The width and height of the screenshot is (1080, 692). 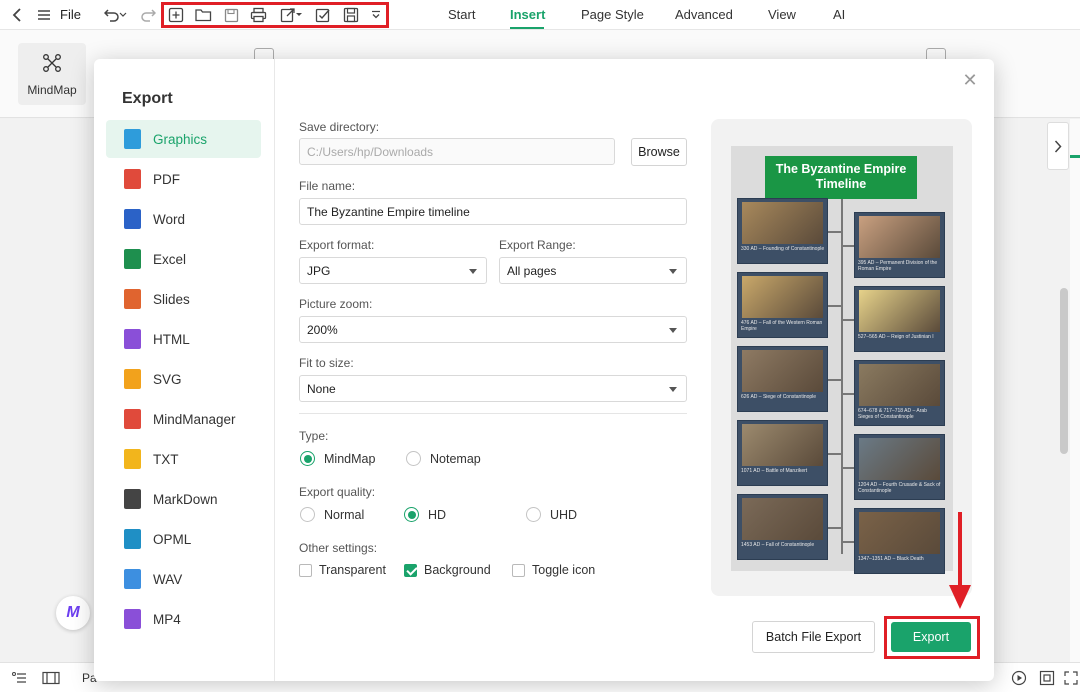 What do you see at coordinates (1047, 678) in the screenshot?
I see `fit-page-icon` at bounding box center [1047, 678].